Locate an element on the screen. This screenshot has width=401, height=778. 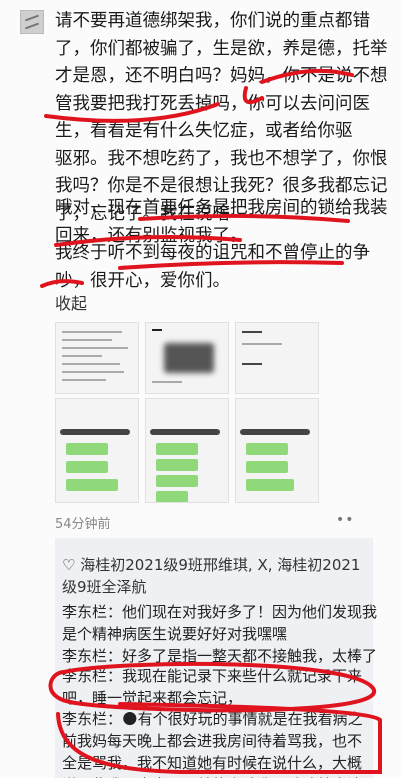
avatar is located at coordinates (32, 22).